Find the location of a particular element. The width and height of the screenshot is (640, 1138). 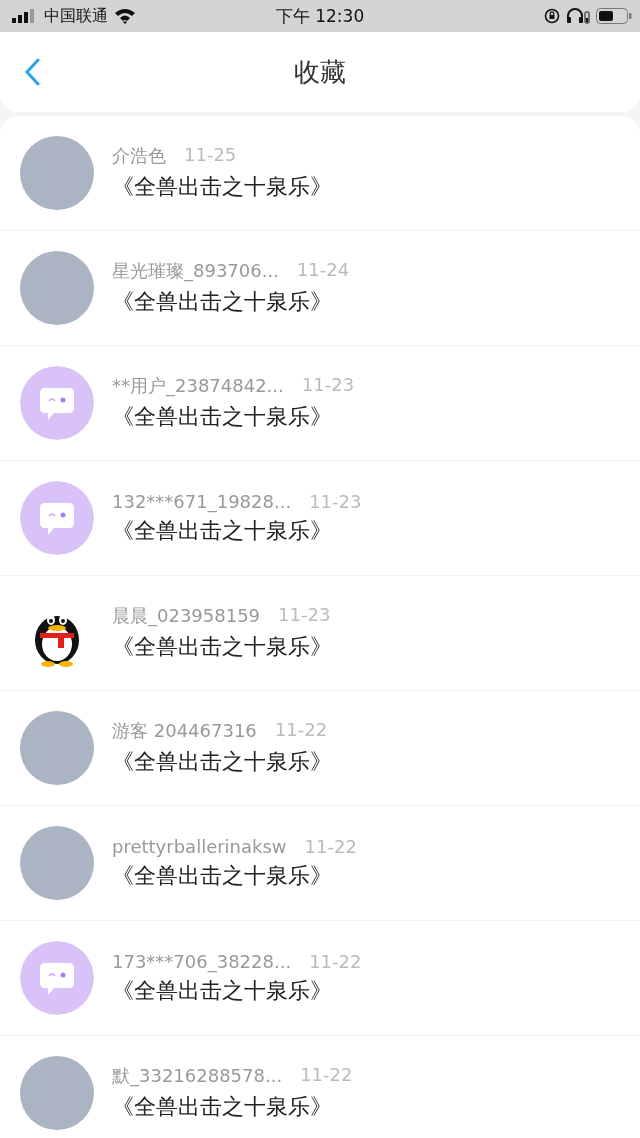

favorite-item: 游客 204467316 11-22 《全兽出击之十泉乐》 is located at coordinates (320, 748).